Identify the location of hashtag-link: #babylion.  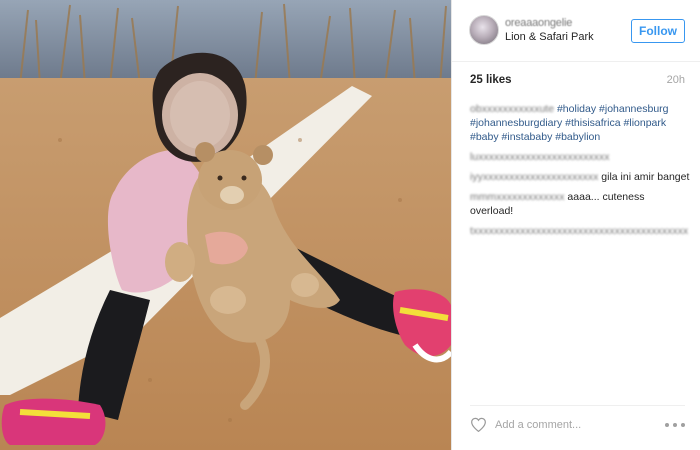
(577, 137).